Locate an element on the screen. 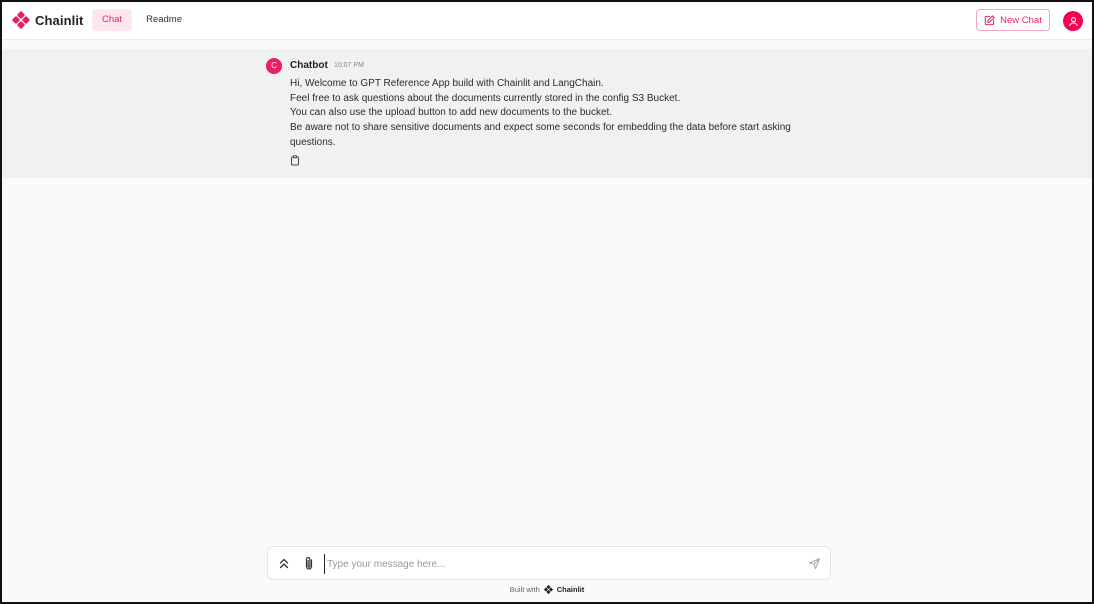  message-line: questions. is located at coordinates (313, 142).